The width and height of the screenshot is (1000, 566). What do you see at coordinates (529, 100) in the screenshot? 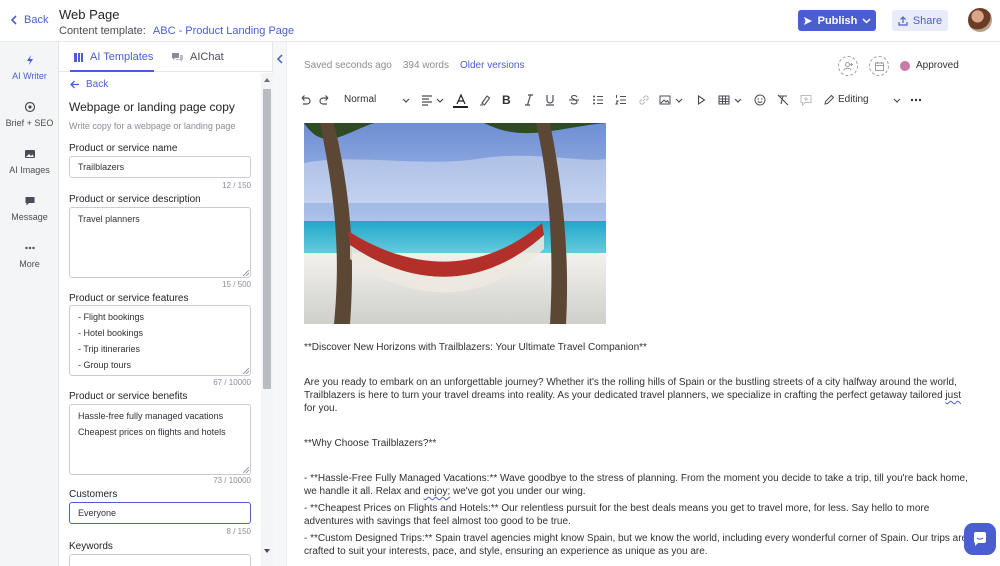
I see `italic-icon` at bounding box center [529, 100].